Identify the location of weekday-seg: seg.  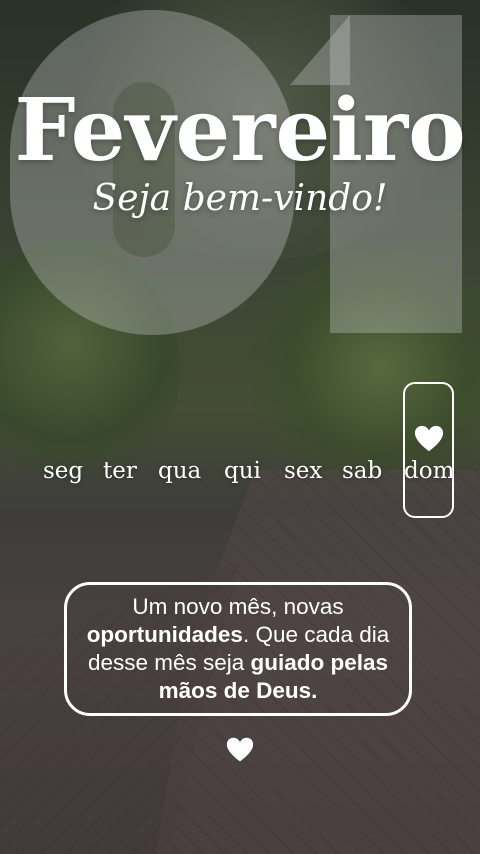
(63, 471).